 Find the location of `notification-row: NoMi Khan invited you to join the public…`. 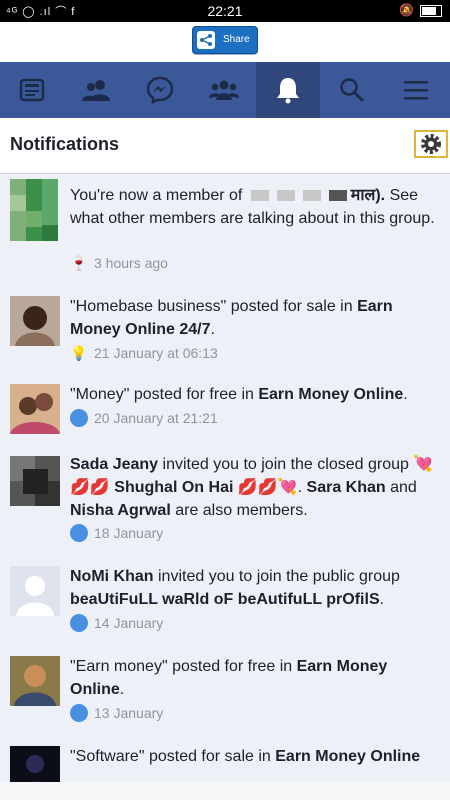

notification-row: NoMi Khan invited you to join the public… is located at coordinates (225, 601).